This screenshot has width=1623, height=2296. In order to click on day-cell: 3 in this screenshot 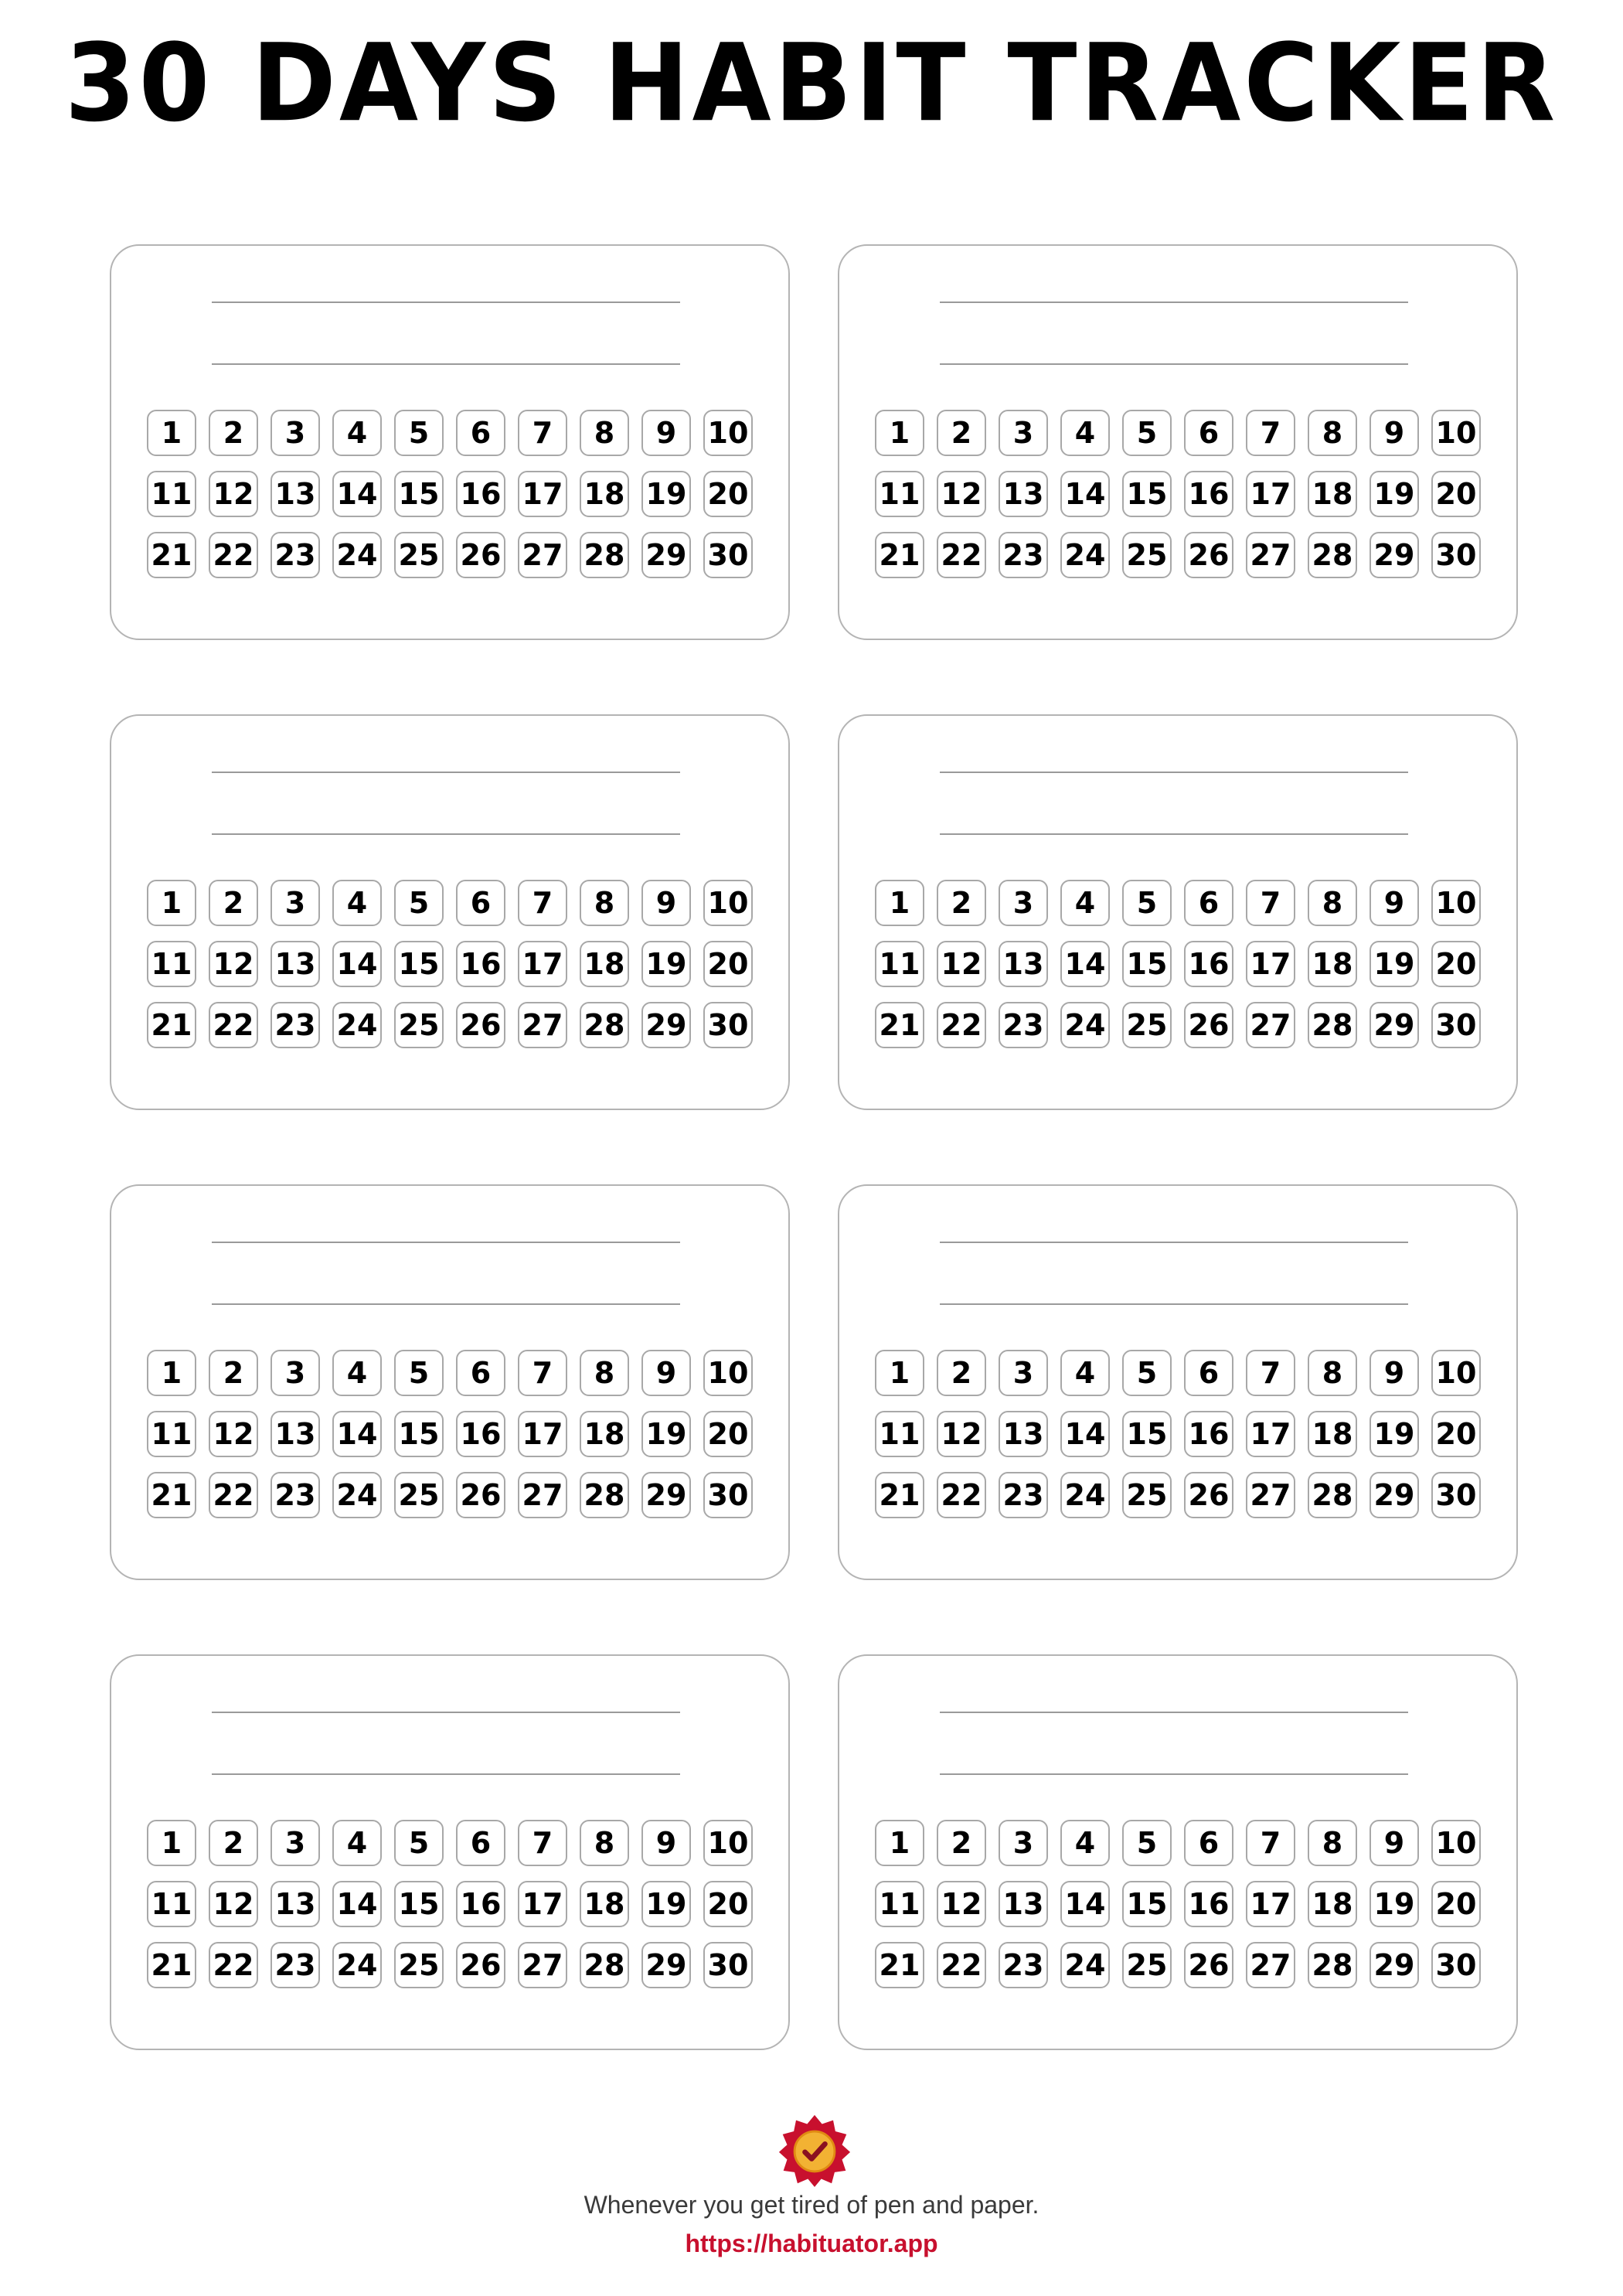, I will do `click(1023, 903)`.